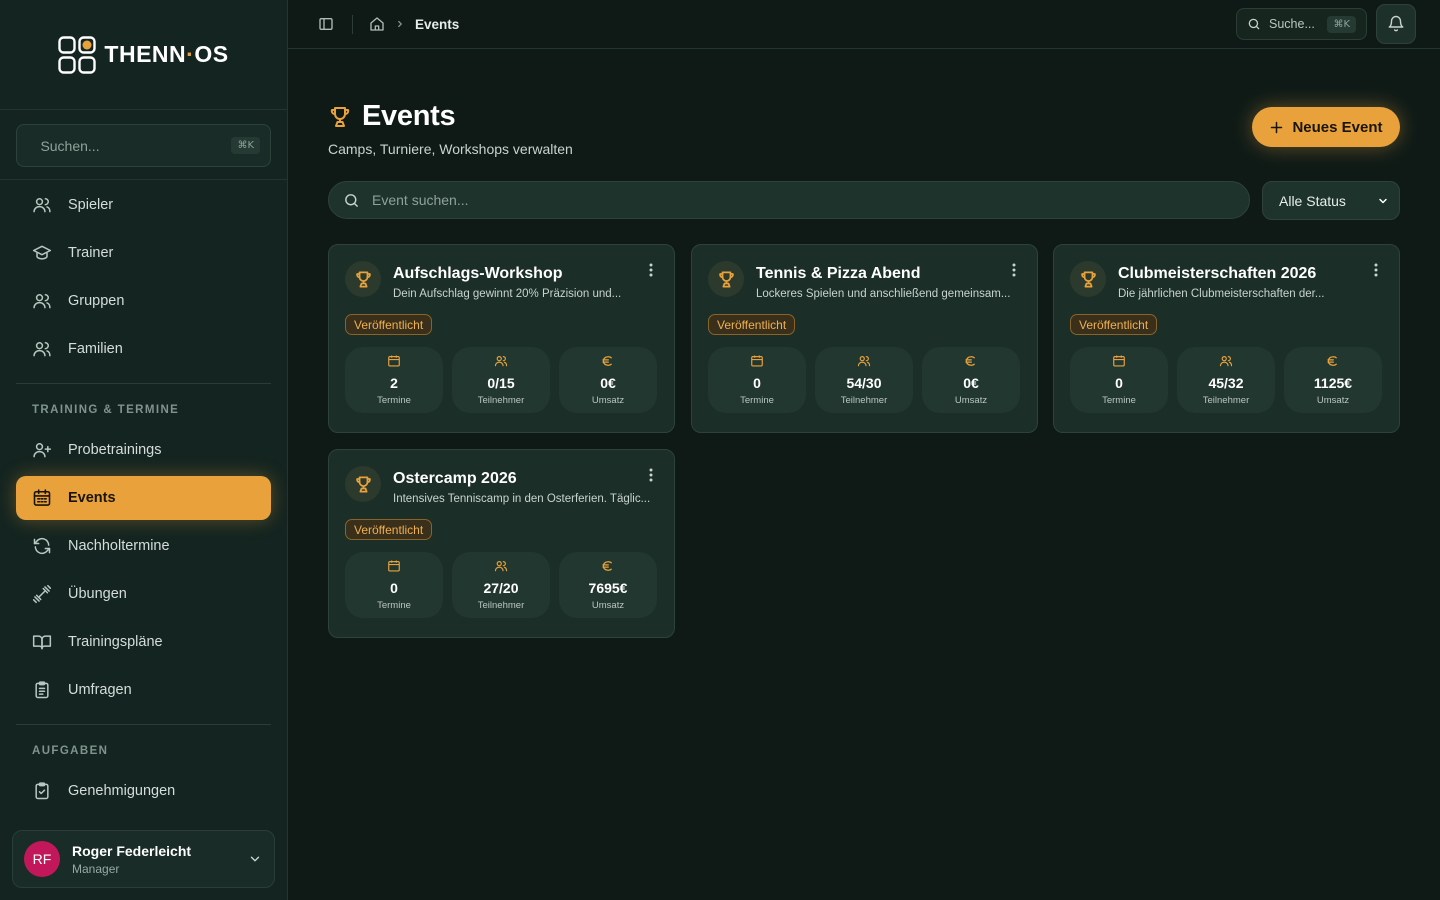 This screenshot has height=900, width=1440. What do you see at coordinates (608, 588) in the screenshot?
I see `stat-value: 7695€` at bounding box center [608, 588].